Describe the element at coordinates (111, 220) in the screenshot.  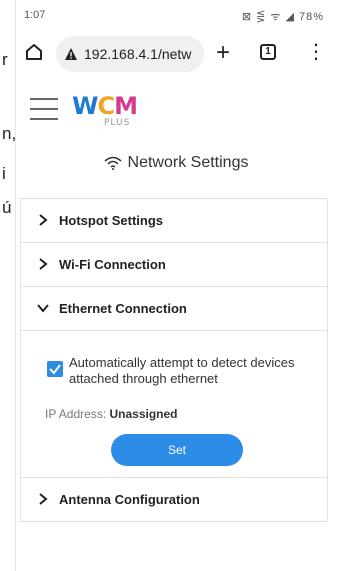
I see `section-label: Hotspot Settings` at that location.